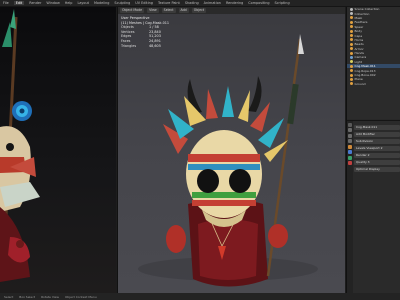  I want to click on property-field: Render 2, so click(377, 155).